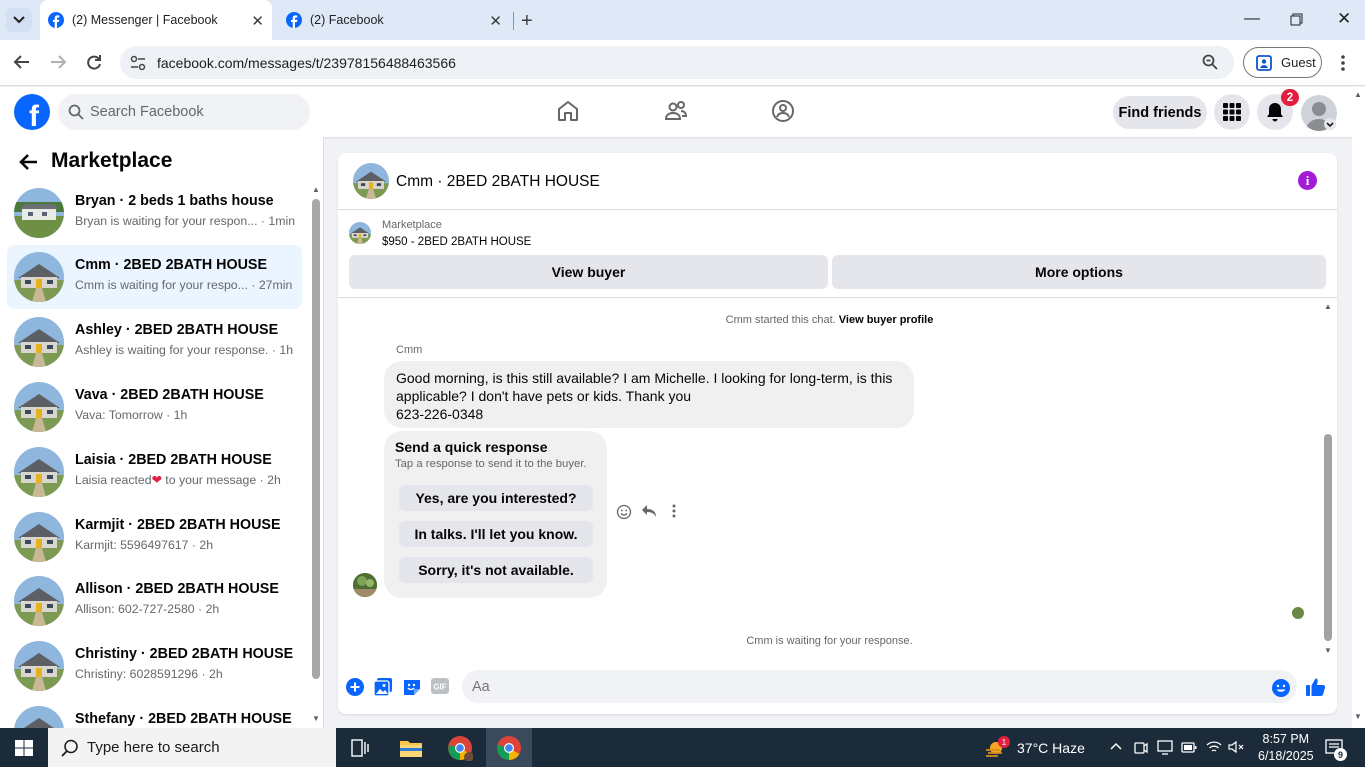 The width and height of the screenshot is (1365, 767). I want to click on message-input, so click(862, 687).